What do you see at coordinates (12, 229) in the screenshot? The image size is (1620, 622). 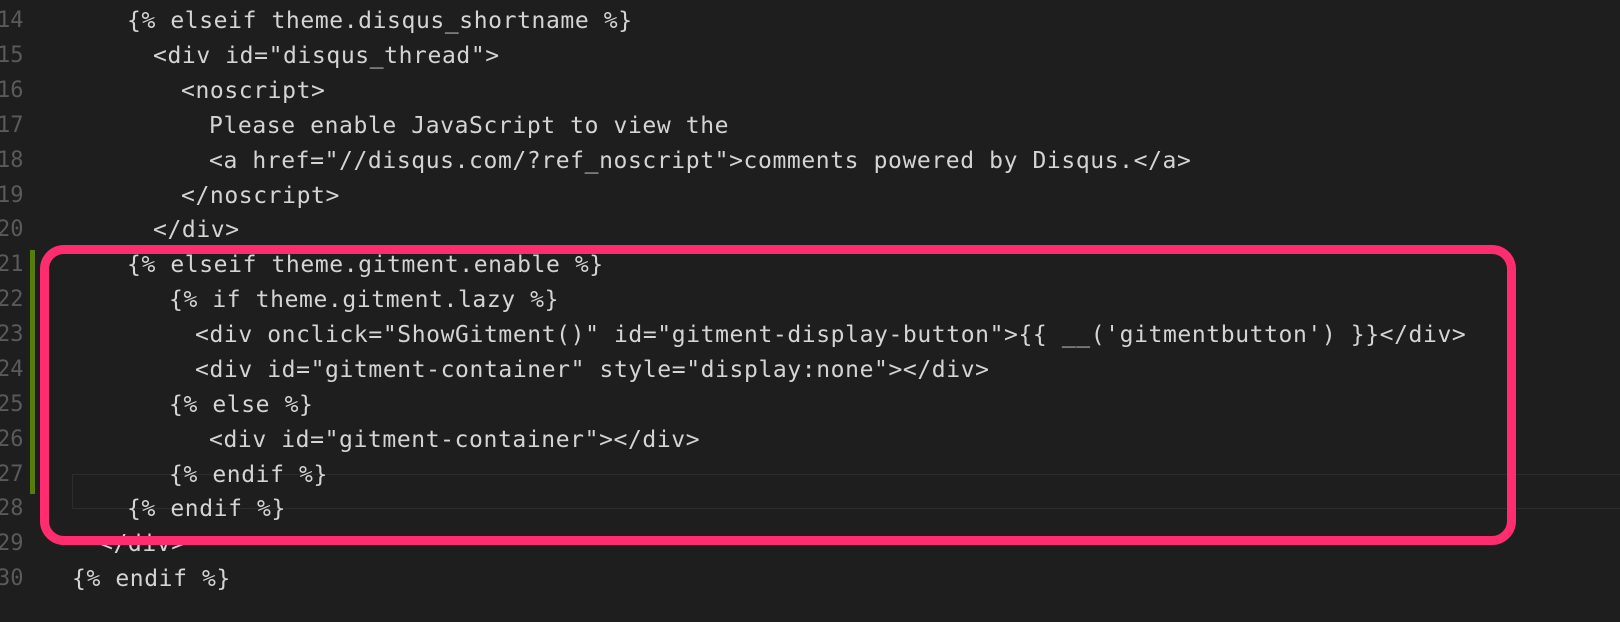 I see `line-number: 20` at bounding box center [12, 229].